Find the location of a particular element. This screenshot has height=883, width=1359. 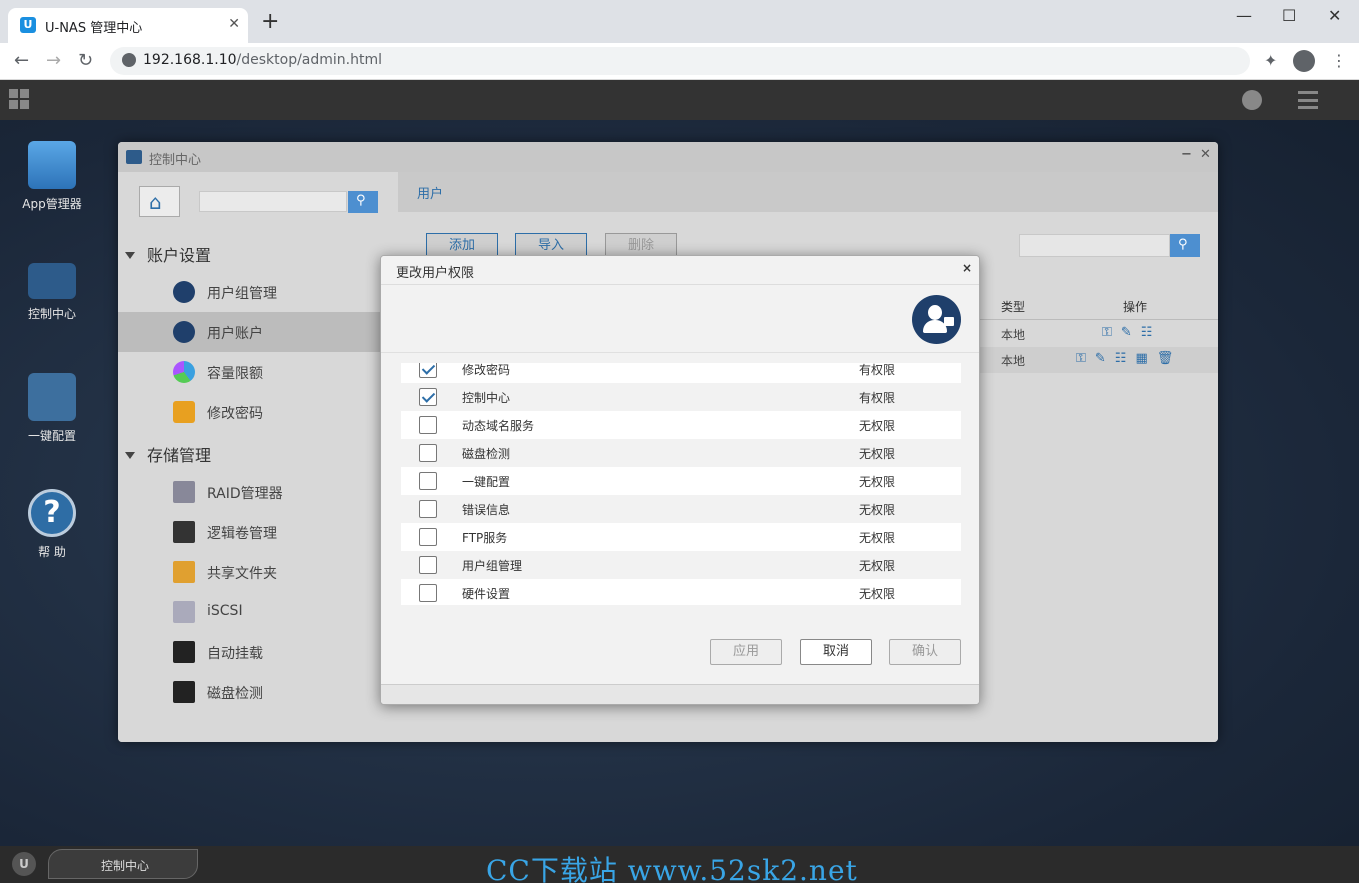

section-storage-management: 存储管理 is located at coordinates (168, 454).